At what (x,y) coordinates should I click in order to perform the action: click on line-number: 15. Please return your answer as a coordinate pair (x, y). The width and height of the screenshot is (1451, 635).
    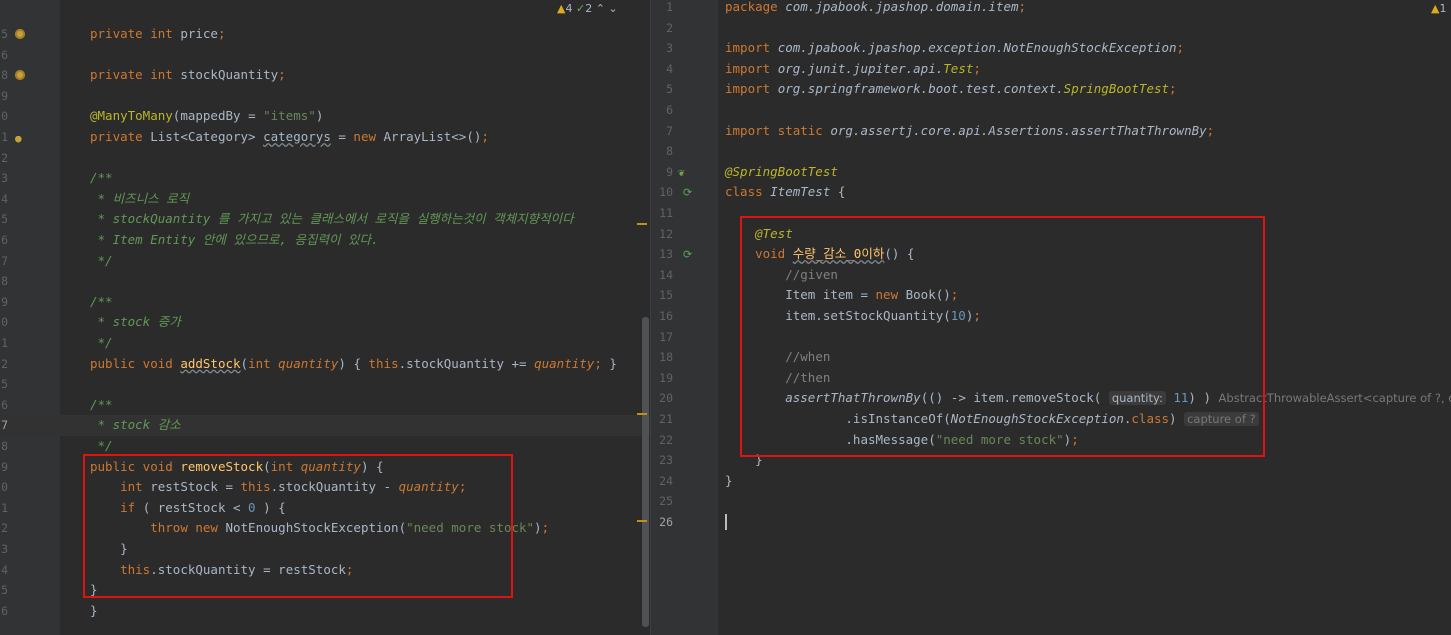
    Looking at the image, I should click on (662, 295).